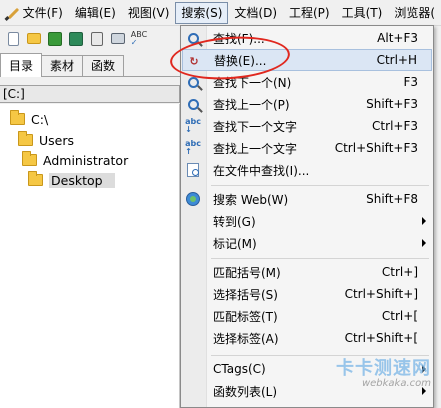 This screenshot has width=441, height=408. I want to click on sidebar-tabs: 目录 素材 函数, so click(90, 65).